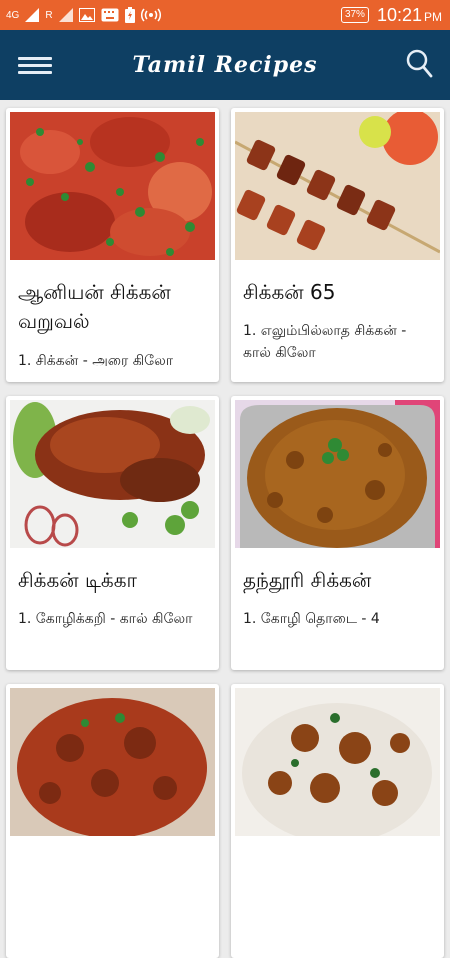 The width and height of the screenshot is (450, 958). I want to click on app-title: Tamil Recipes, so click(225, 65).